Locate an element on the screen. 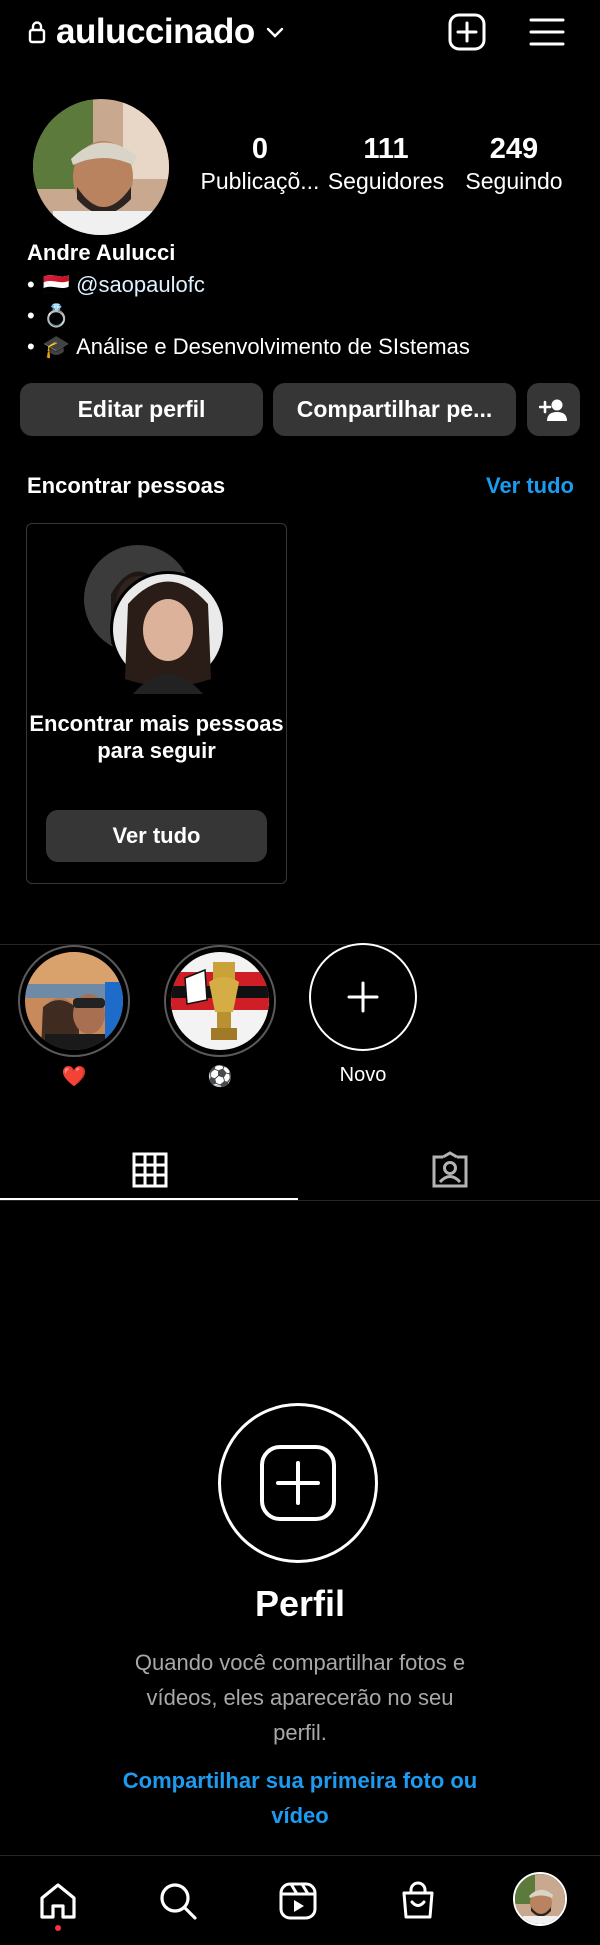  chevron-down-icon is located at coordinates (275, 32).